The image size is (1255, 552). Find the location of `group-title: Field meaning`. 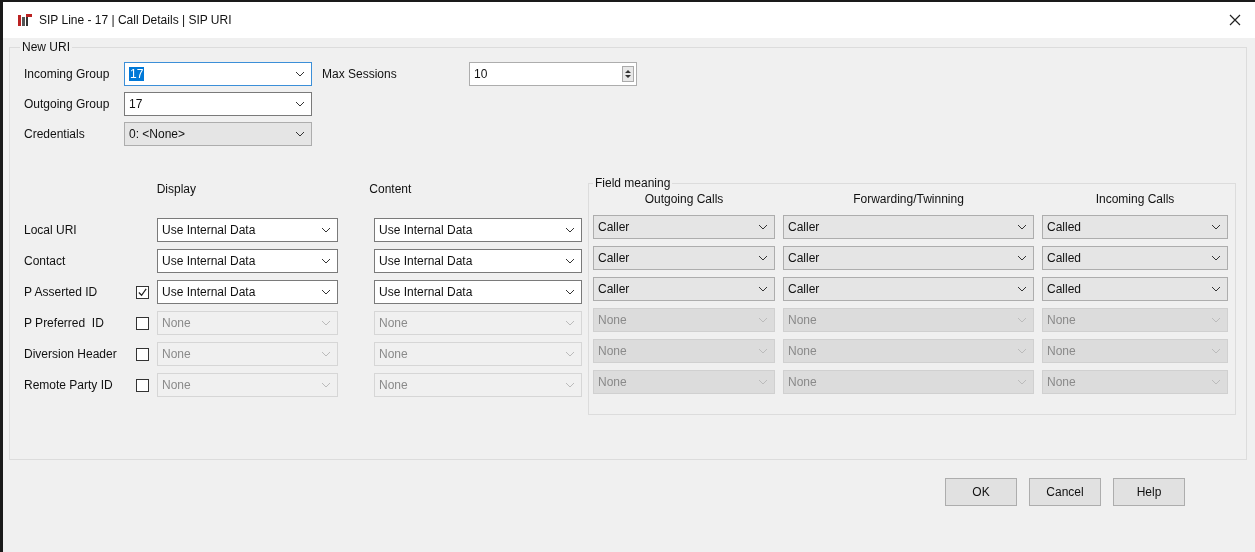

group-title: Field meaning is located at coordinates (633, 183).